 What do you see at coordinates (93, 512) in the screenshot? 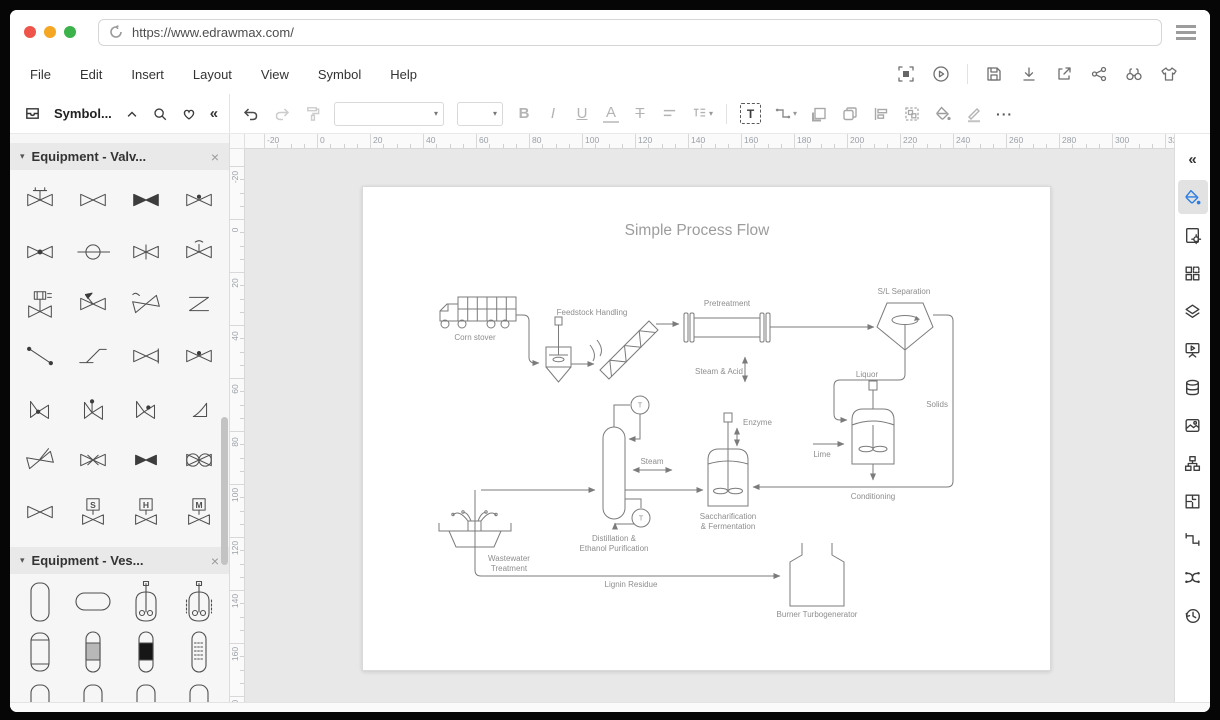
I see `symbol-letter-valve-S: S` at bounding box center [93, 512].